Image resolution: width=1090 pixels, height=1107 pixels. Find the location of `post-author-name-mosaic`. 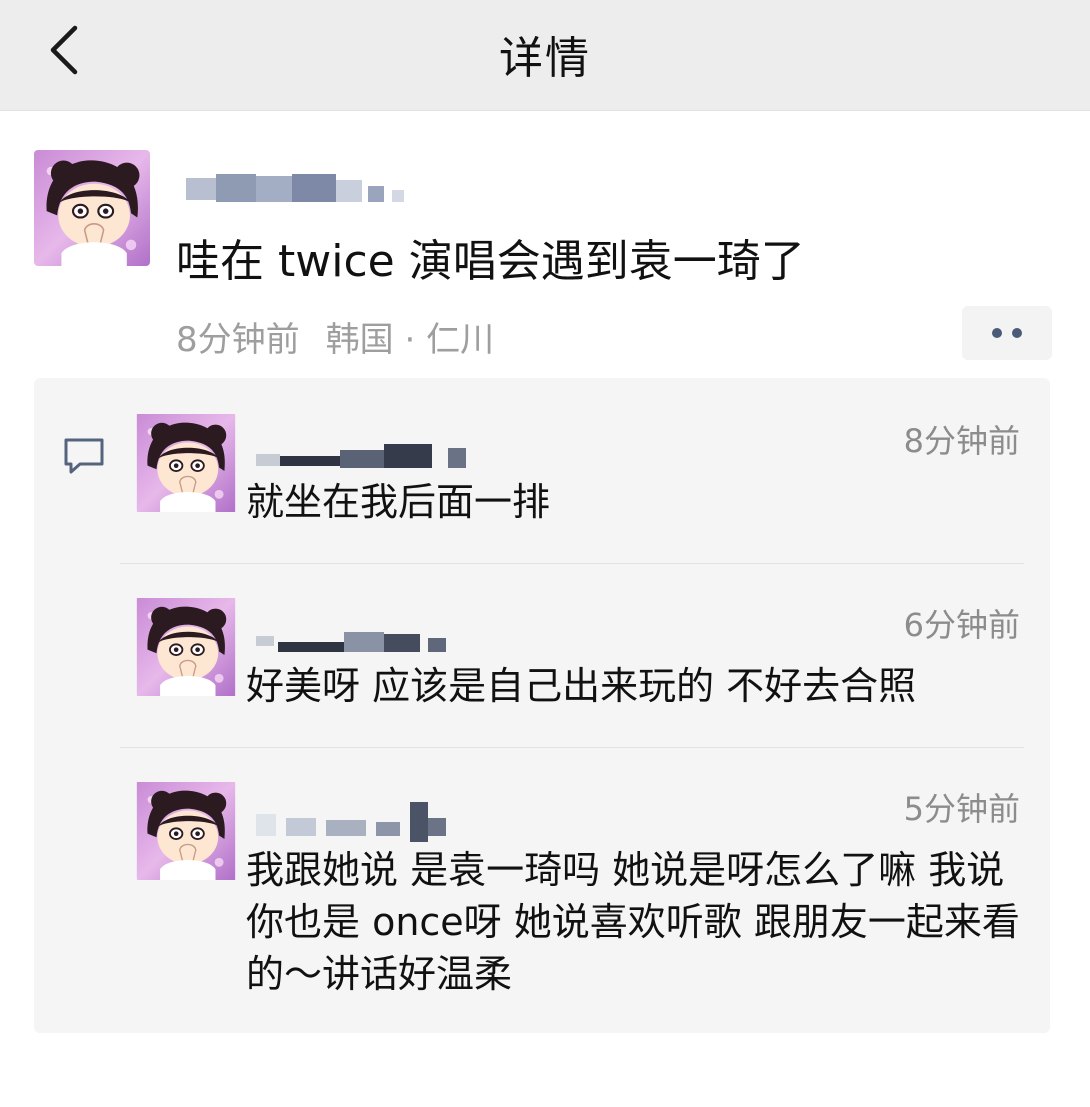

post-author-name-mosaic is located at coordinates (301, 190).